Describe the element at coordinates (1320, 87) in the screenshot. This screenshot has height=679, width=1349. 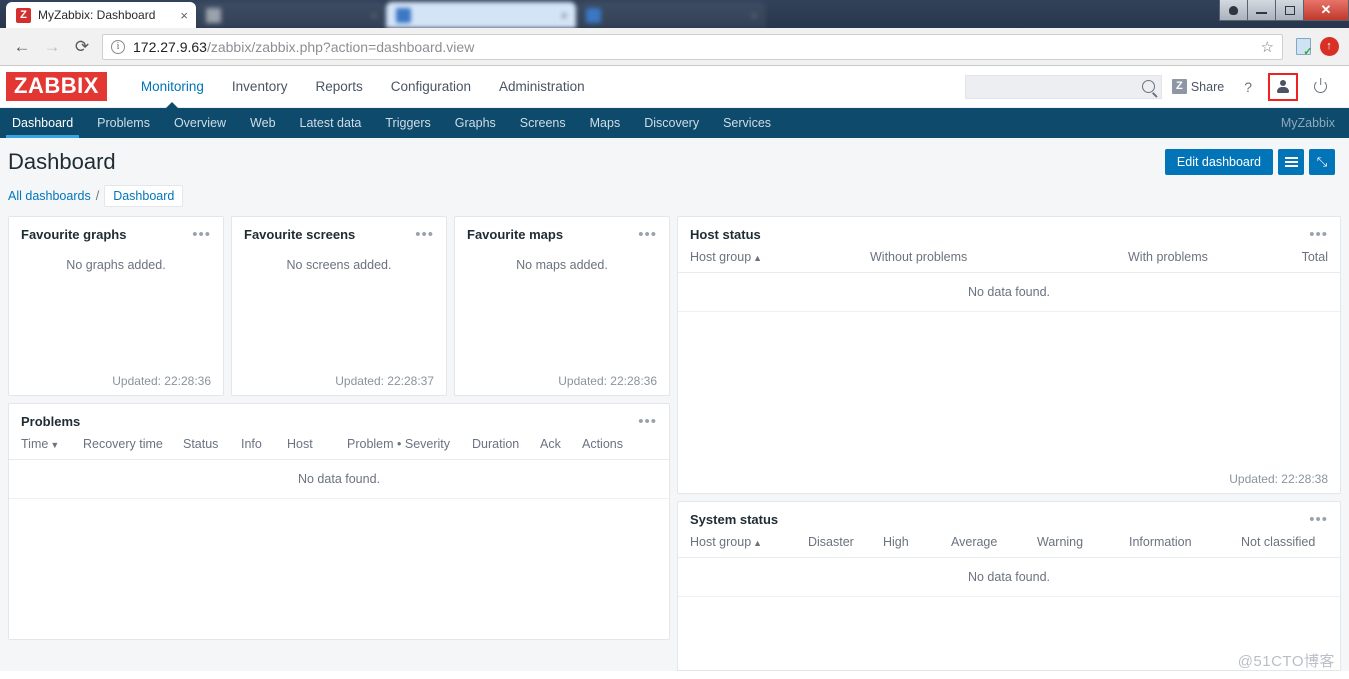
I see `signout-button` at that location.